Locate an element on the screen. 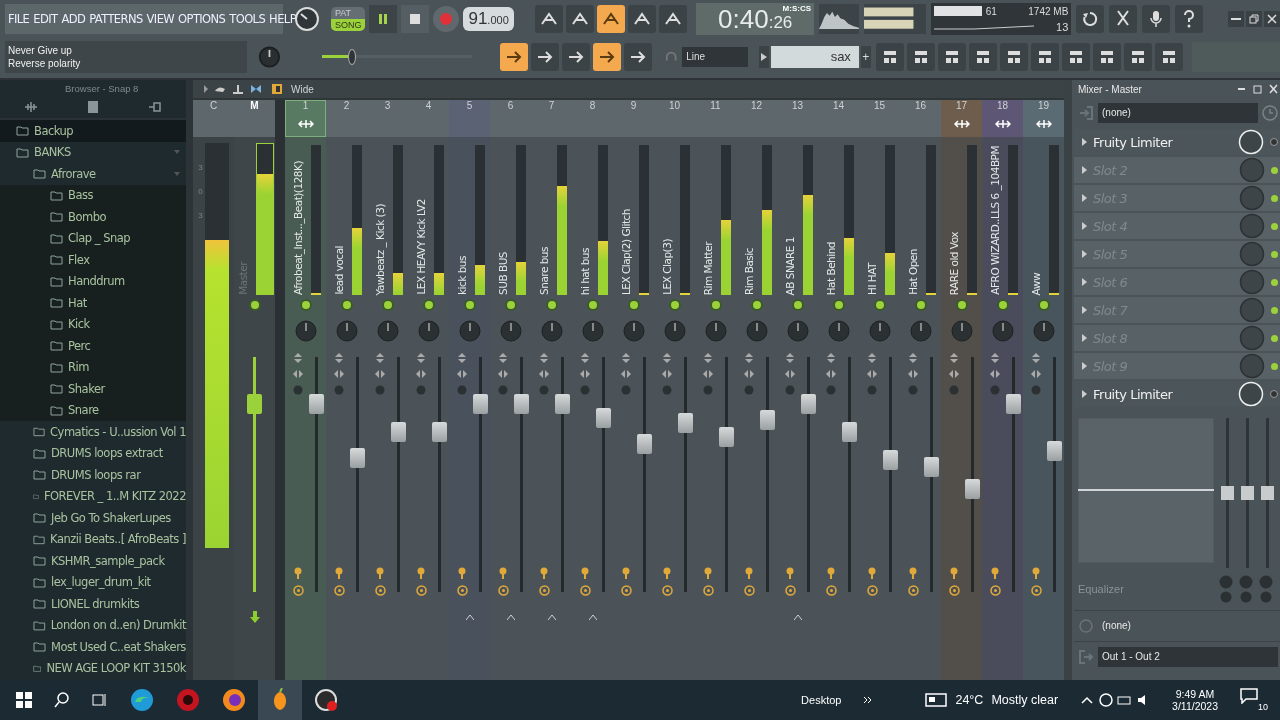 This screenshot has width=1280, height=720. menu-item: PATTERNS is located at coordinates (116, 19).